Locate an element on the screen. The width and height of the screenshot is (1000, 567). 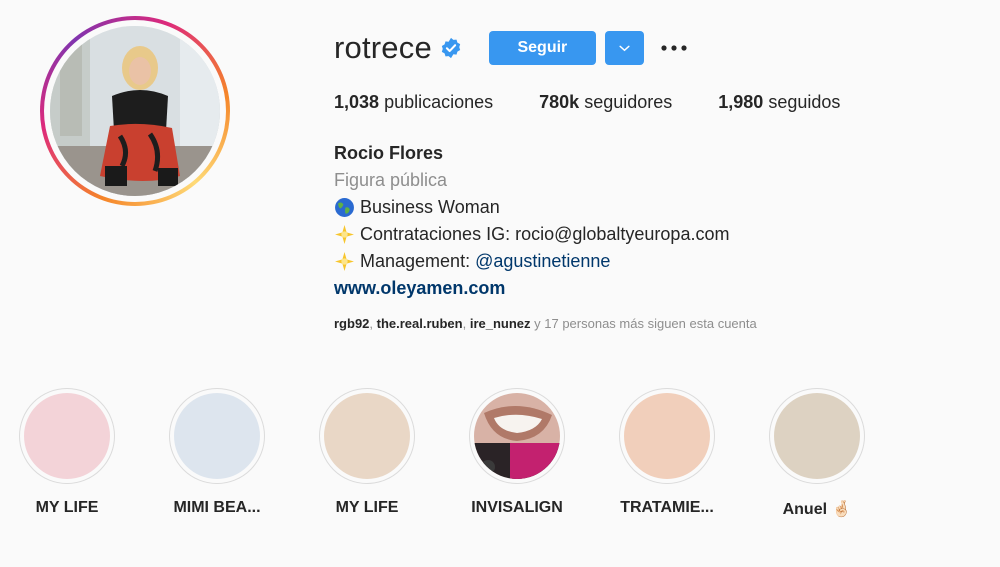
followers-label: seguidores is located at coordinates (628, 102).